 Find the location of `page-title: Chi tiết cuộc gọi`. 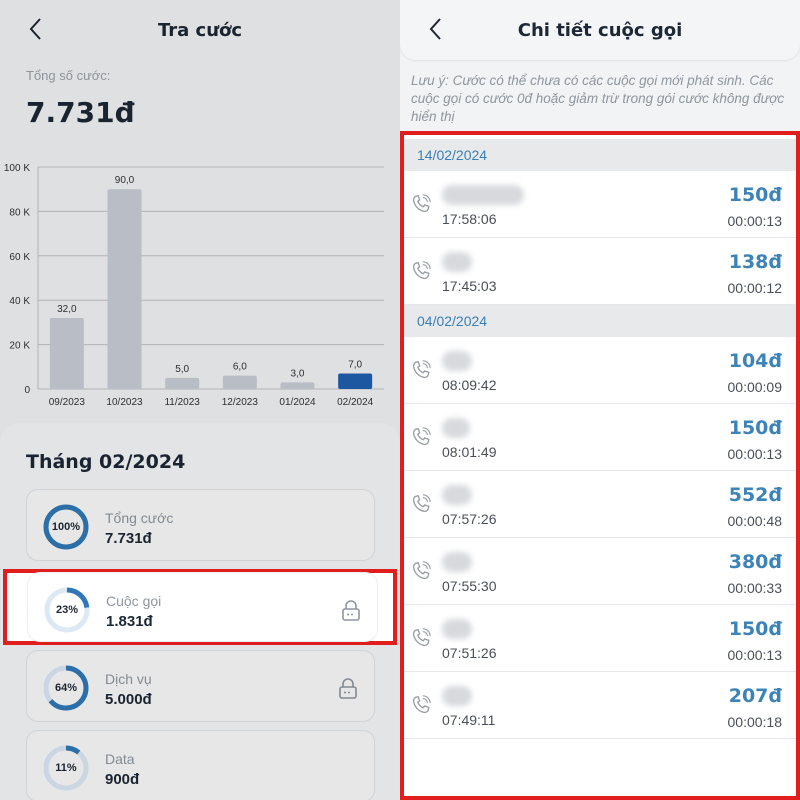

page-title: Chi tiết cuộc gọi is located at coordinates (600, 30).